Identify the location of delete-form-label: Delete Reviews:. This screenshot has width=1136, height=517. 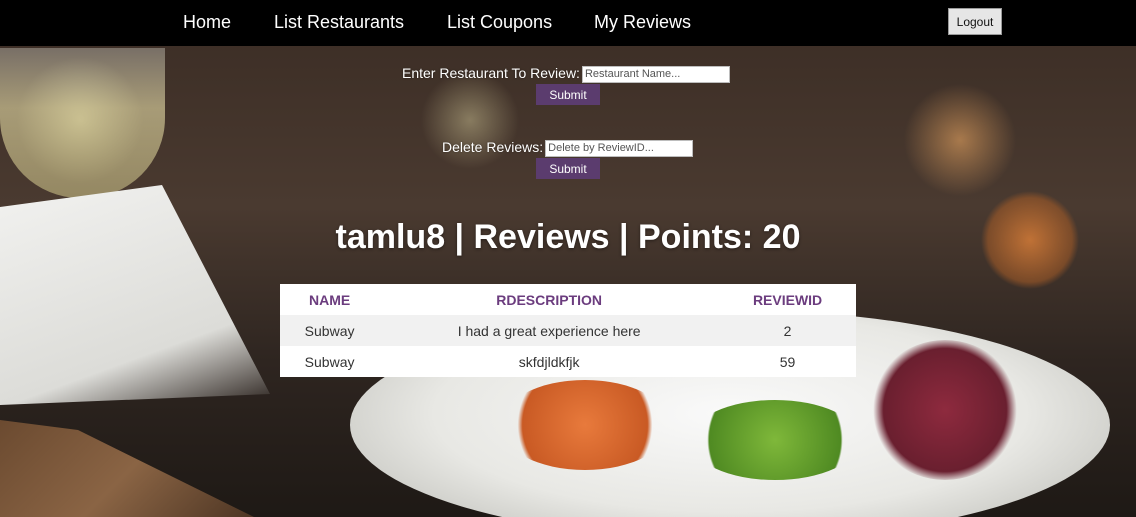
(493, 147).